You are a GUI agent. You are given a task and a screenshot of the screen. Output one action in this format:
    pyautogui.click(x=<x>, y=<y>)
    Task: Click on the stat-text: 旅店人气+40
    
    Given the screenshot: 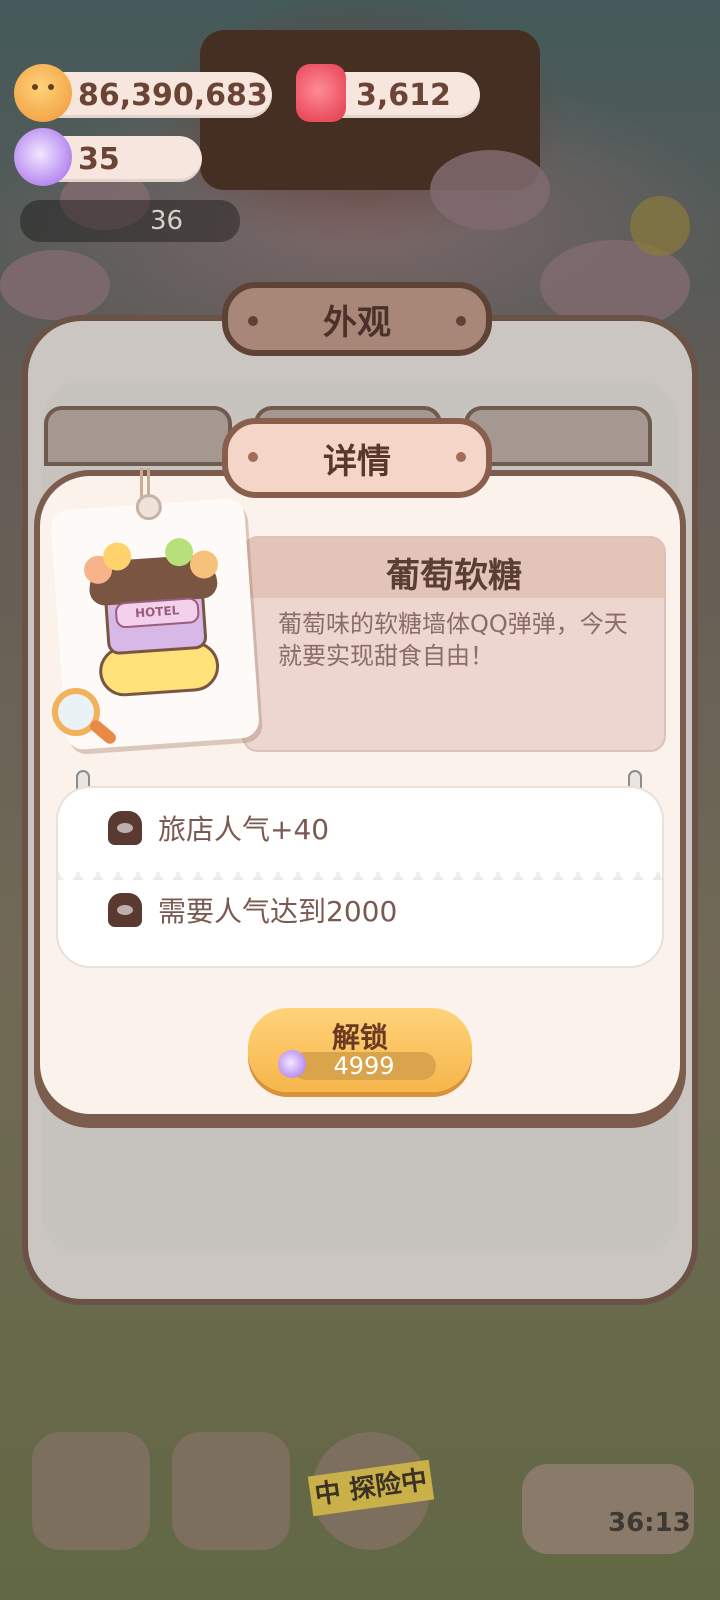 What is the action you would take?
    pyautogui.click(x=244, y=829)
    